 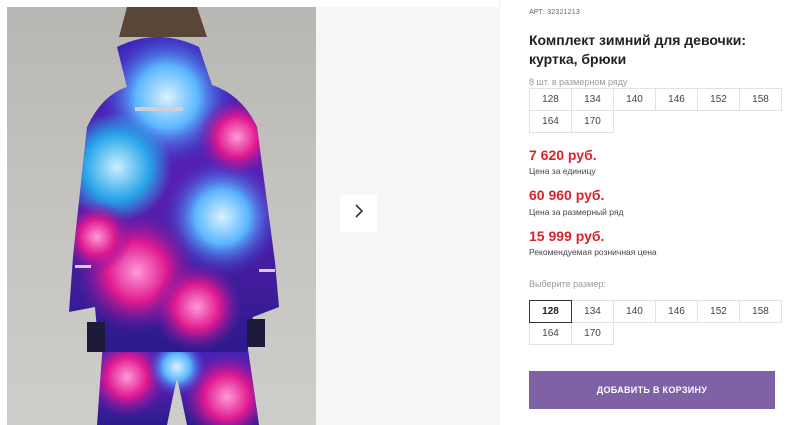 What do you see at coordinates (718, 311) in the screenshot?
I see `size-option: 152` at bounding box center [718, 311].